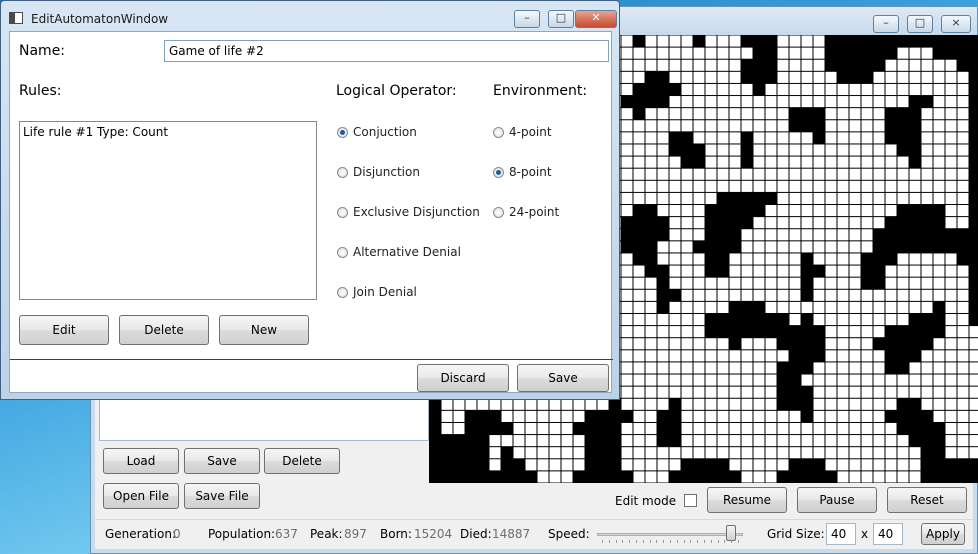 The image size is (978, 554). I want to click on pause-button: Pause, so click(837, 500).